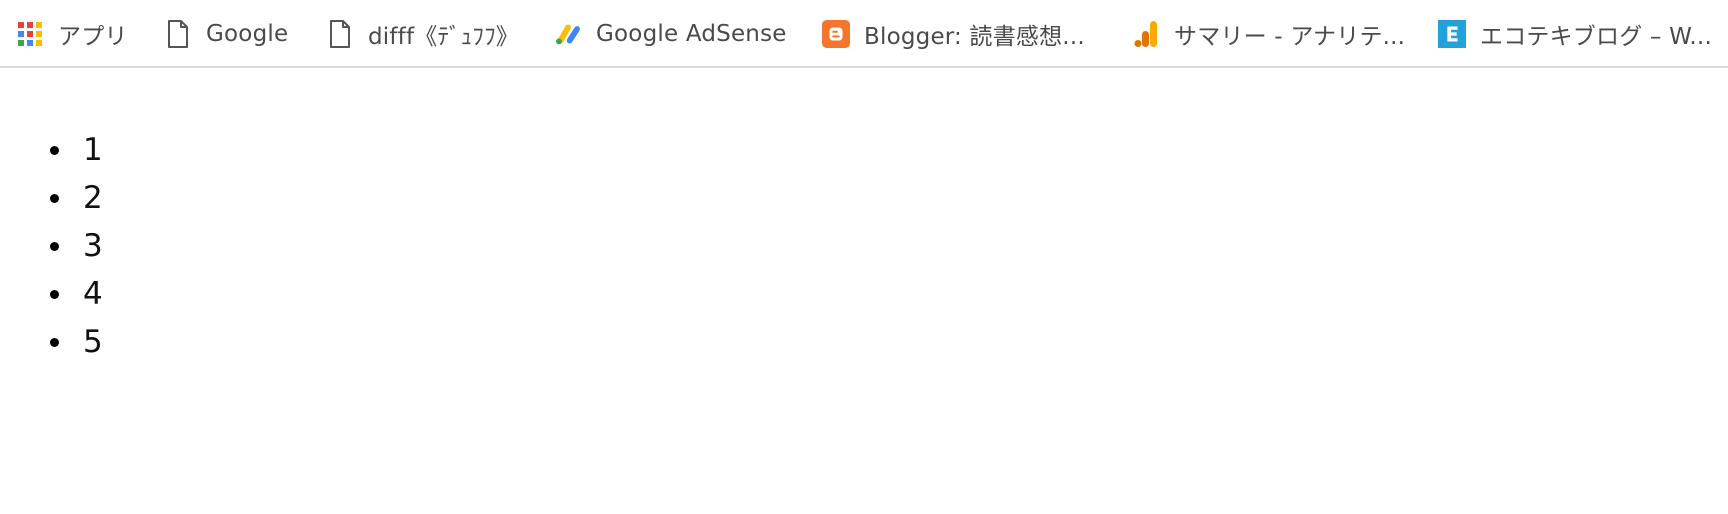 Image resolution: width=1728 pixels, height=514 pixels. I want to click on list-item-text: 5, so click(93, 342).